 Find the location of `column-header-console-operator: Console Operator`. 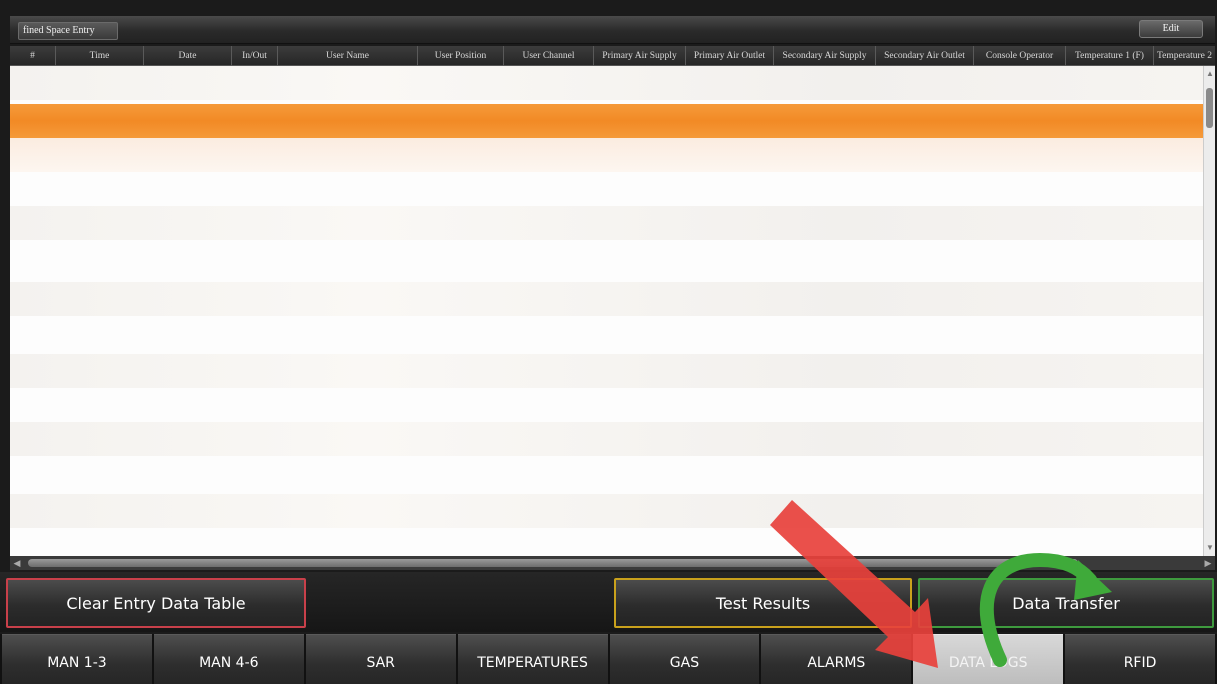

column-header-console-operator: Console Operator is located at coordinates (1020, 56).